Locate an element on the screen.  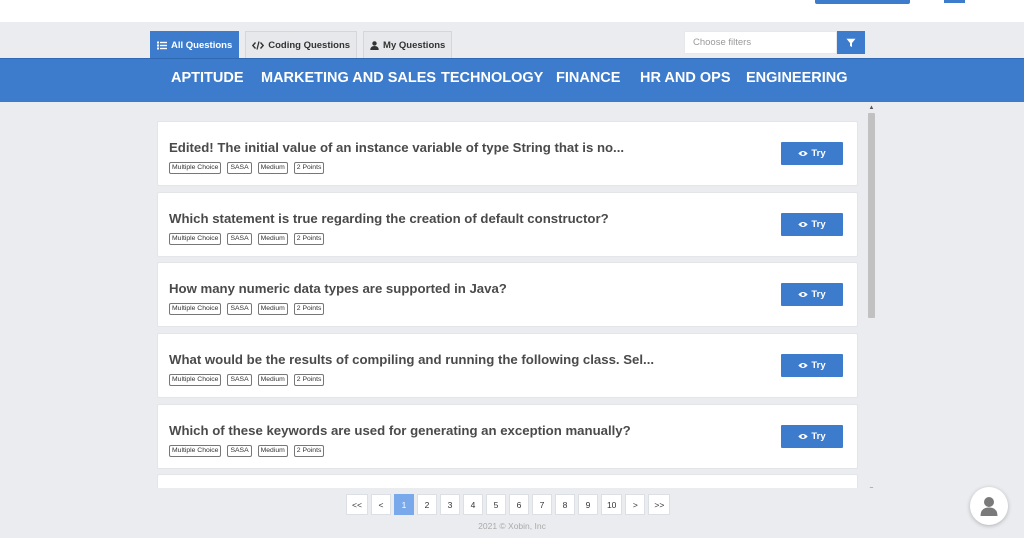
tab-label: Coding Questions is located at coordinates (309, 45).